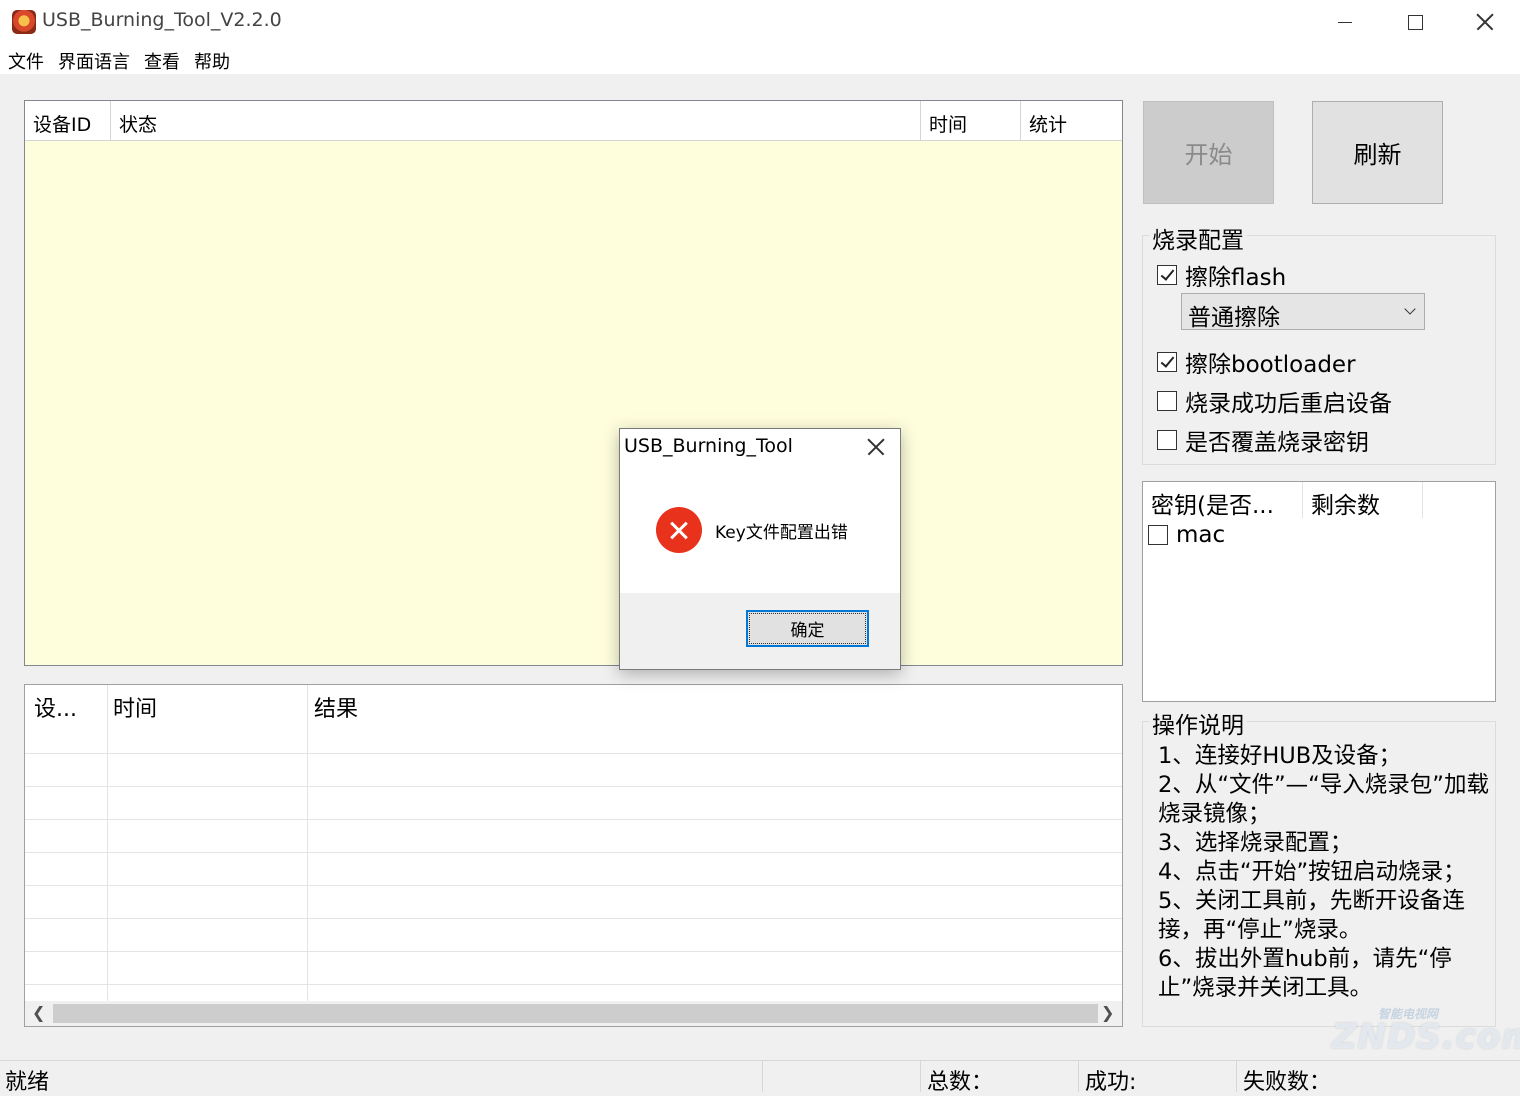 This screenshot has width=1520, height=1096. I want to click on column-status: 状态, so click(516, 121).